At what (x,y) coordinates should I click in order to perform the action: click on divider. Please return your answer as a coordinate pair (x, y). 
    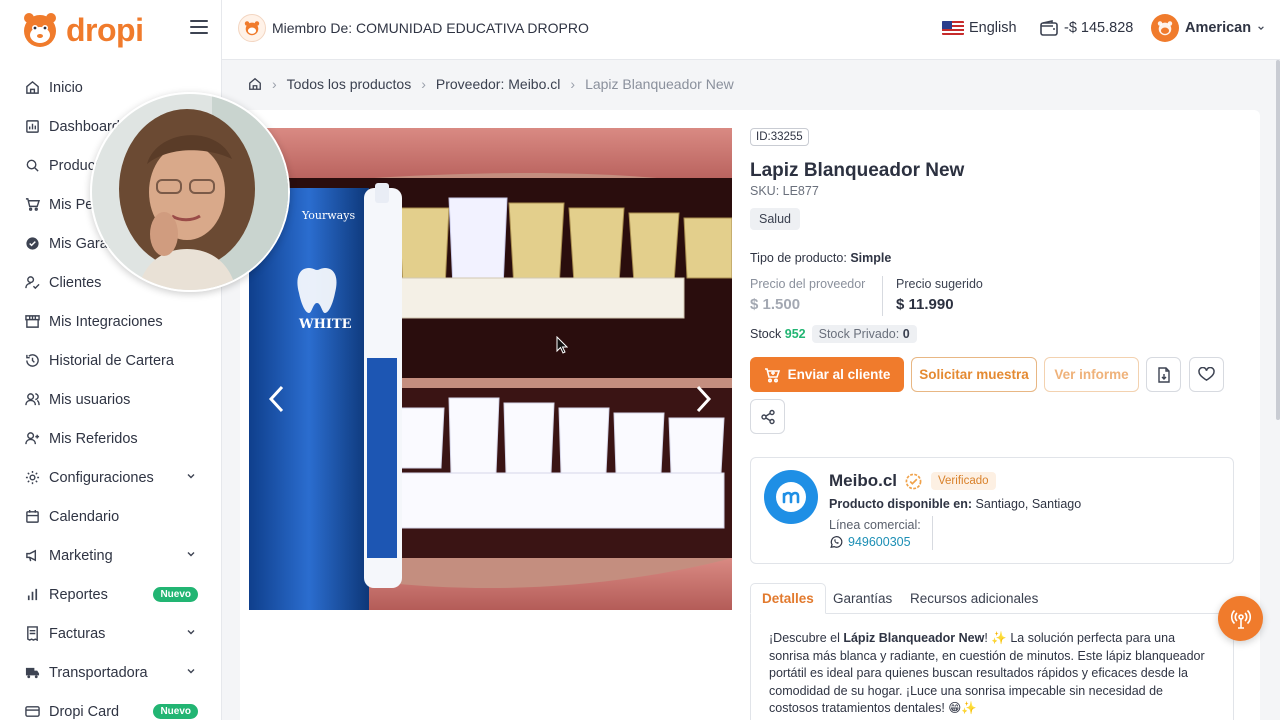
    Looking at the image, I should click on (932, 533).